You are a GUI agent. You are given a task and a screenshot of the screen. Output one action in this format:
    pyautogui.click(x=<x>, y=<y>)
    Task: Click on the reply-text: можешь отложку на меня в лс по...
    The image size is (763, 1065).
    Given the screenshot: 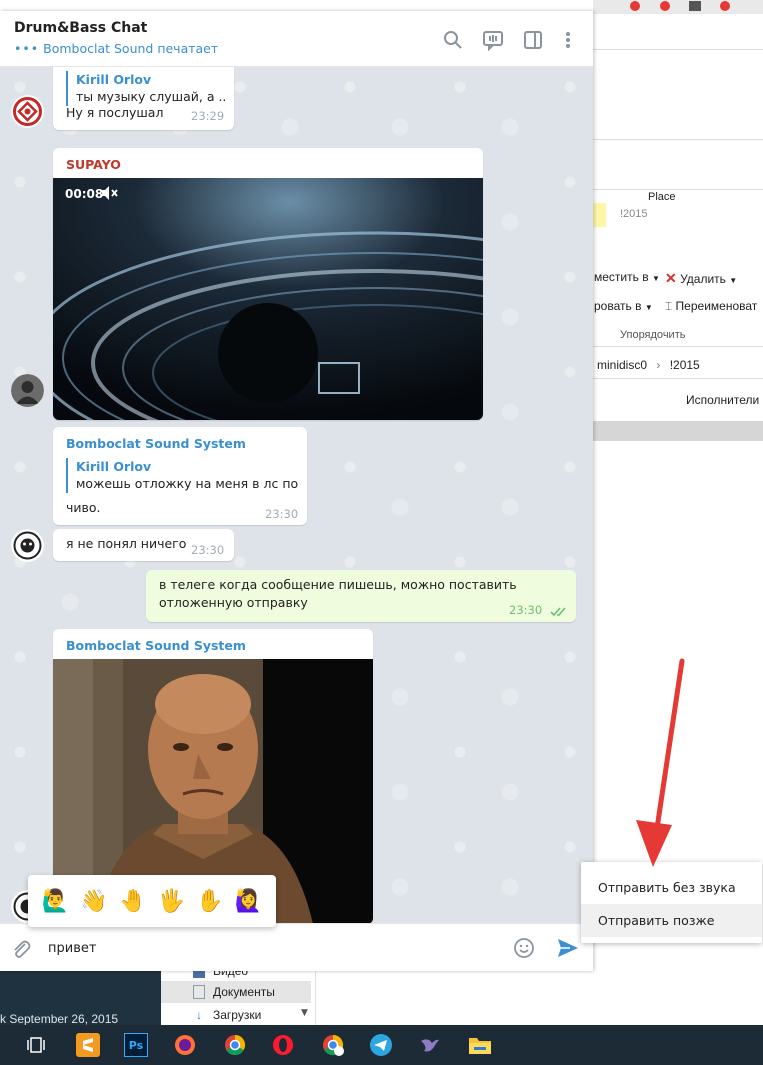 What is the action you would take?
    pyautogui.click(x=187, y=483)
    